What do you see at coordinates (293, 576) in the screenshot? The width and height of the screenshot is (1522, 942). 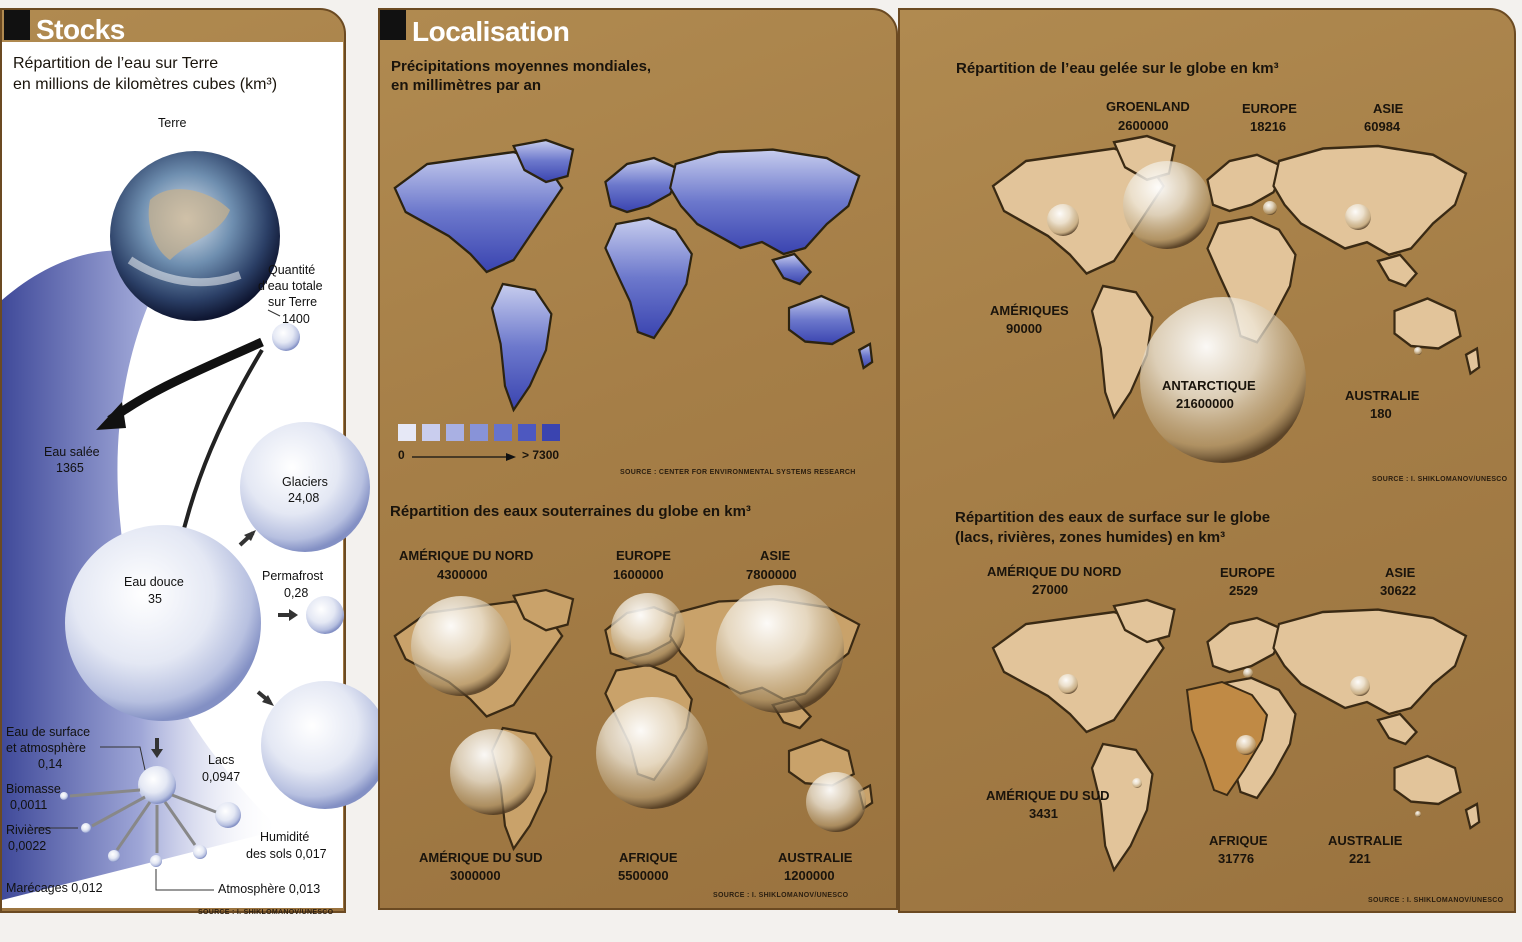 I see `permafrost-label: Permafrost` at bounding box center [293, 576].